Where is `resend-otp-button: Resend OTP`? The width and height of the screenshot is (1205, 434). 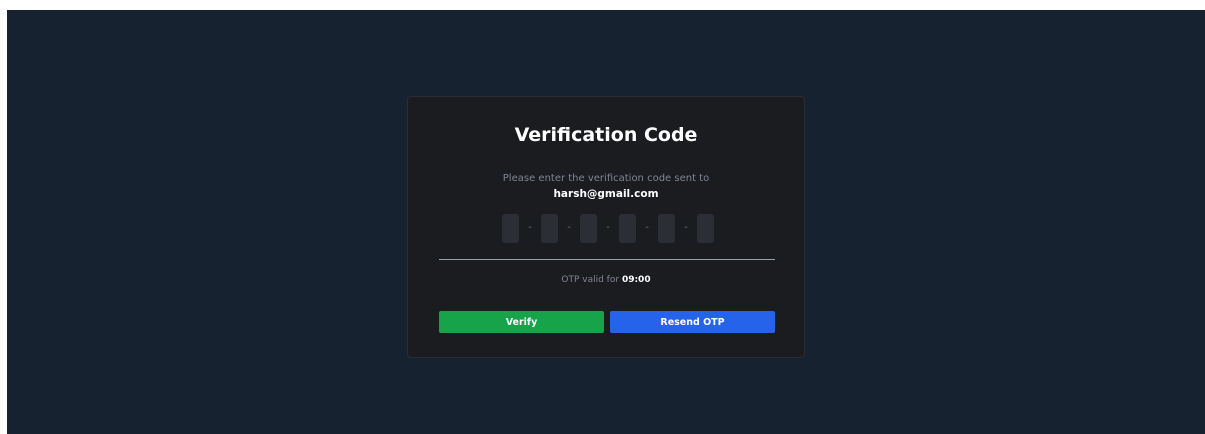
resend-otp-button: Resend OTP is located at coordinates (692, 322).